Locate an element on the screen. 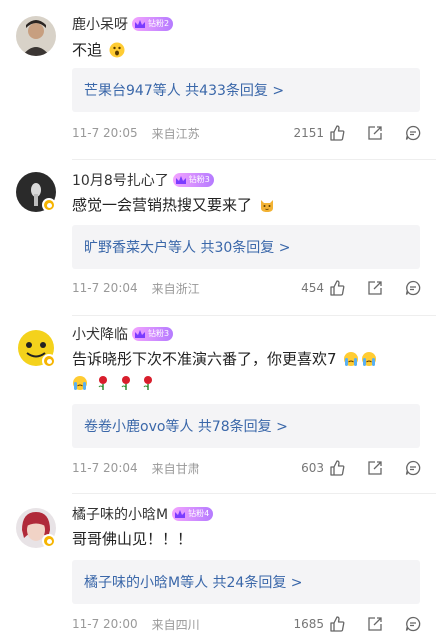 Image resolution: width=436 pixels, height=640 pixels. avatar is located at coordinates (36, 36).